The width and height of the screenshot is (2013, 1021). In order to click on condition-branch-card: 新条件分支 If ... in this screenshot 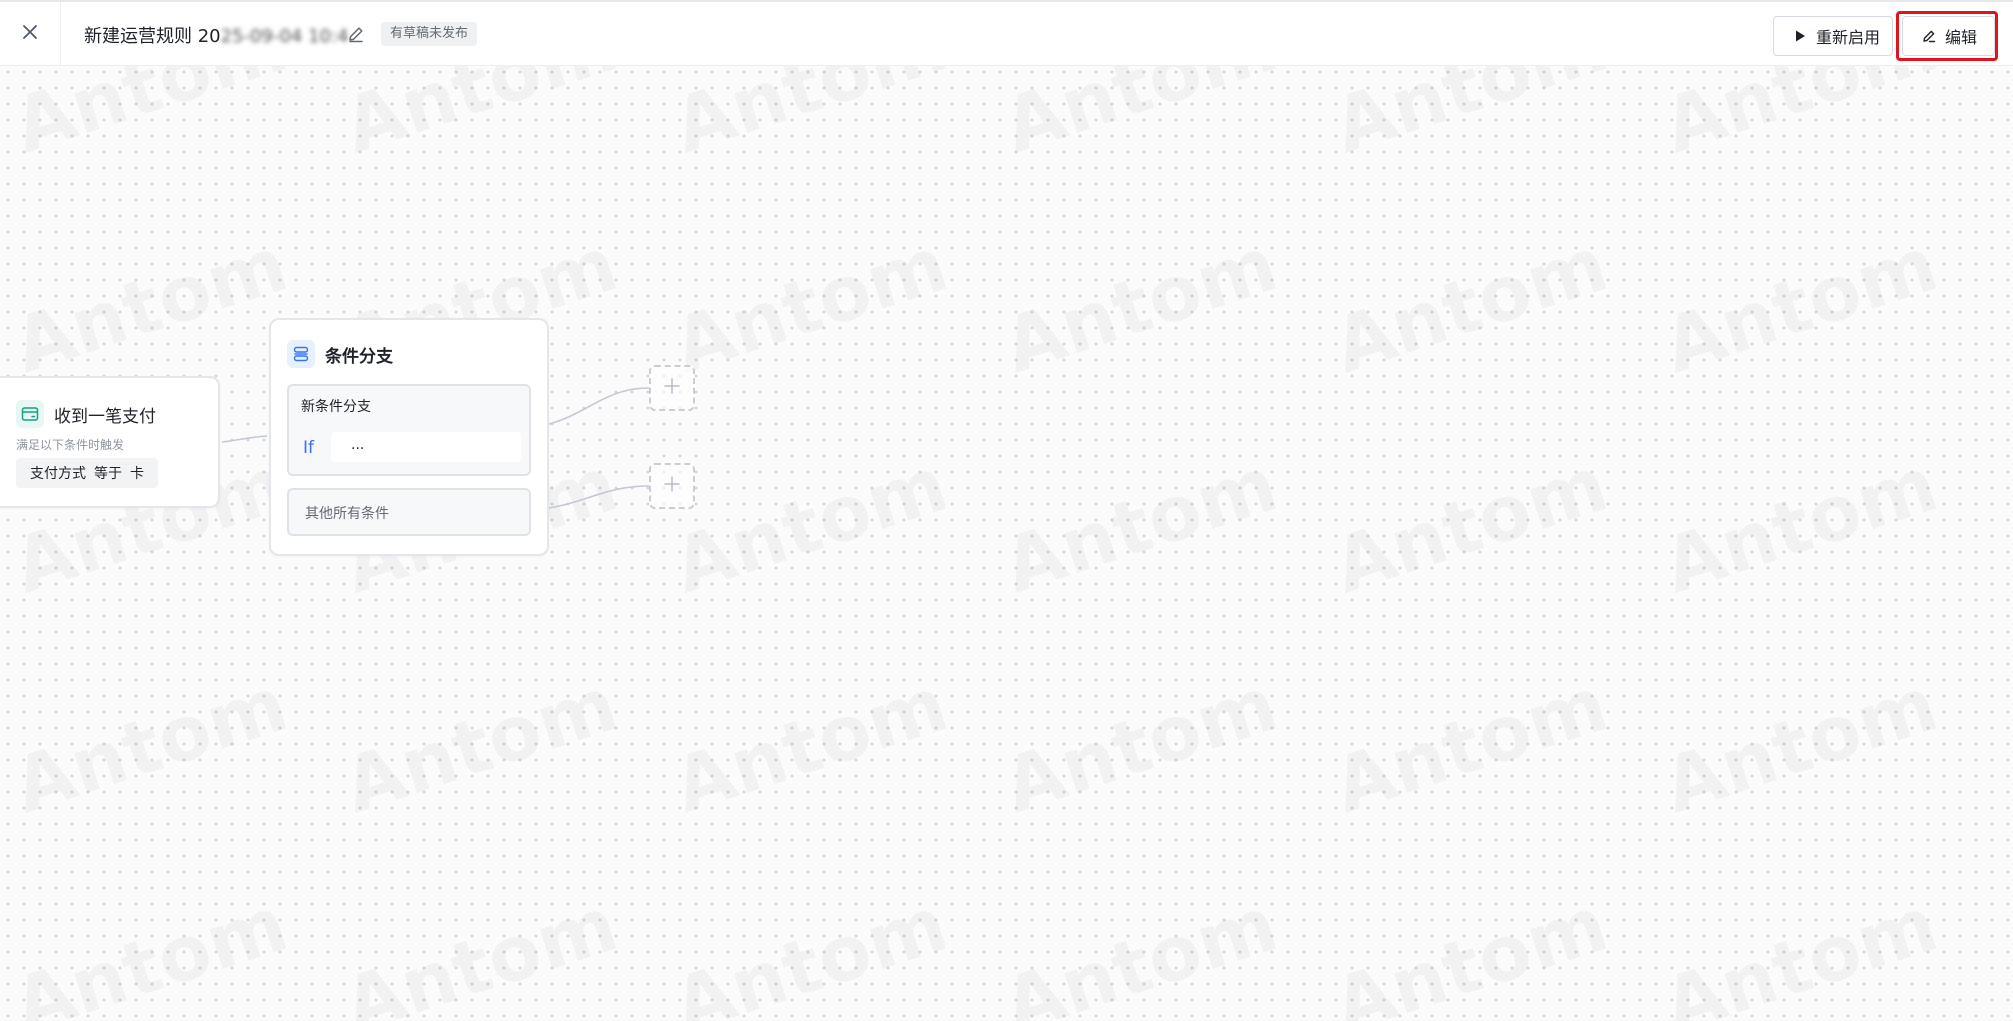, I will do `click(409, 430)`.